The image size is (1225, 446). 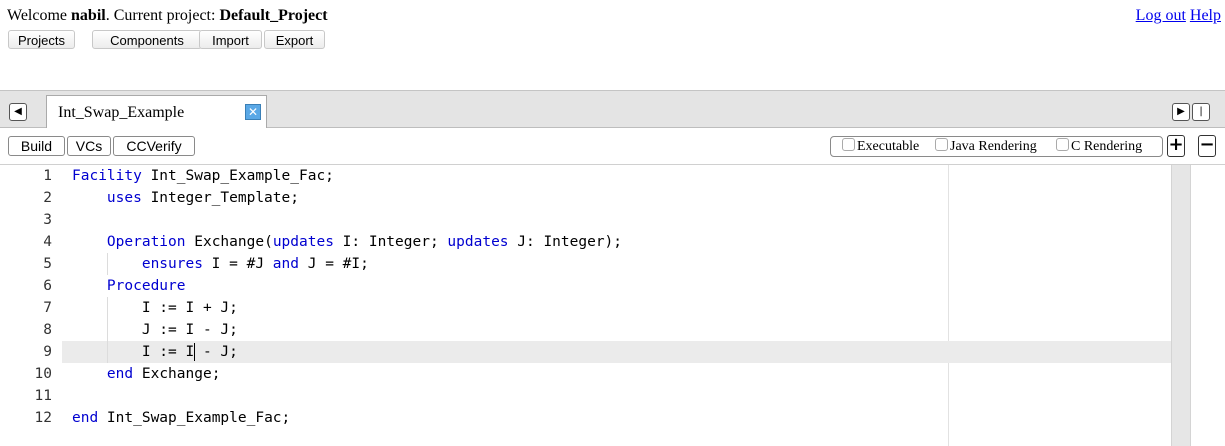 I want to click on line-number: 3, so click(x=47, y=220).